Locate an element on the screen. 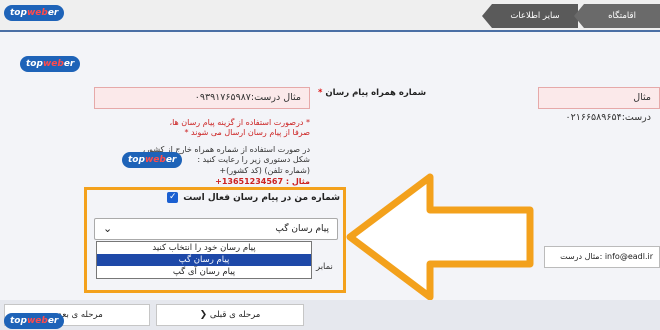  messenger-active-checkbox: ✓ is located at coordinates (173, 197).